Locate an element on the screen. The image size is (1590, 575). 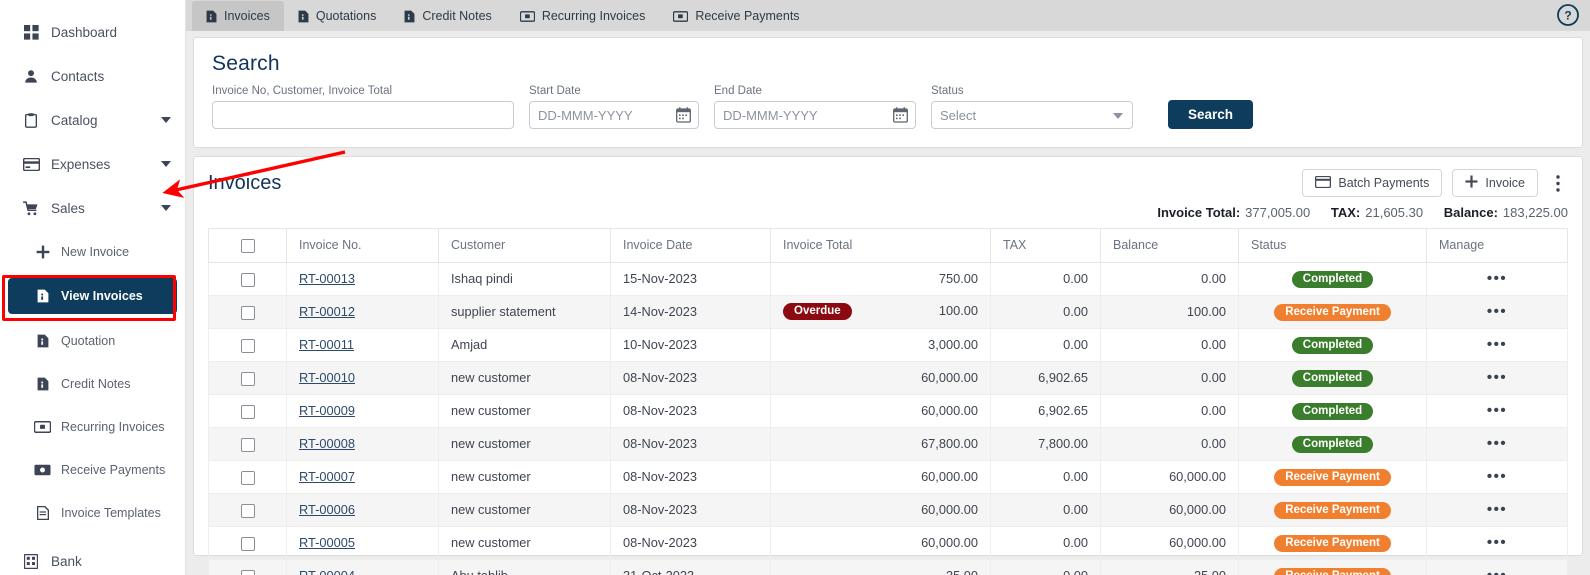
tab-invoices: Invoices is located at coordinates (238, 16).